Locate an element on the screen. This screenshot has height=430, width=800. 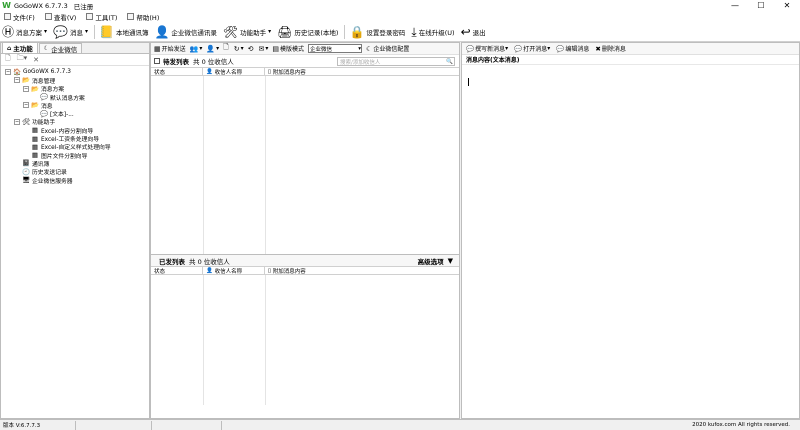
tab-main-function: ⌂ 主功能 is located at coordinates (20, 47).